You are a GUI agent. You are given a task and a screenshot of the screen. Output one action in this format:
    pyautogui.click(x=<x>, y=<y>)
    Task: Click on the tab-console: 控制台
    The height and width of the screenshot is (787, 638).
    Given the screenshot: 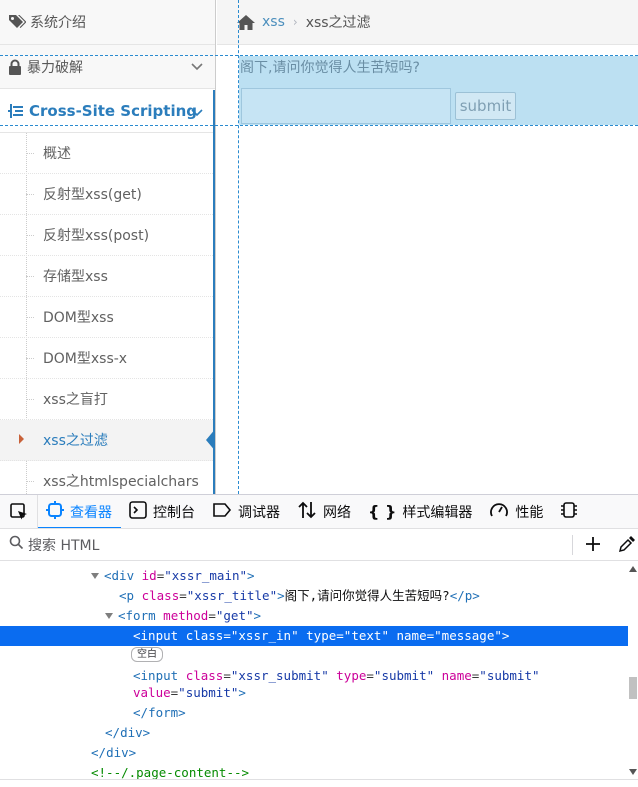 What is the action you would take?
    pyautogui.click(x=162, y=511)
    